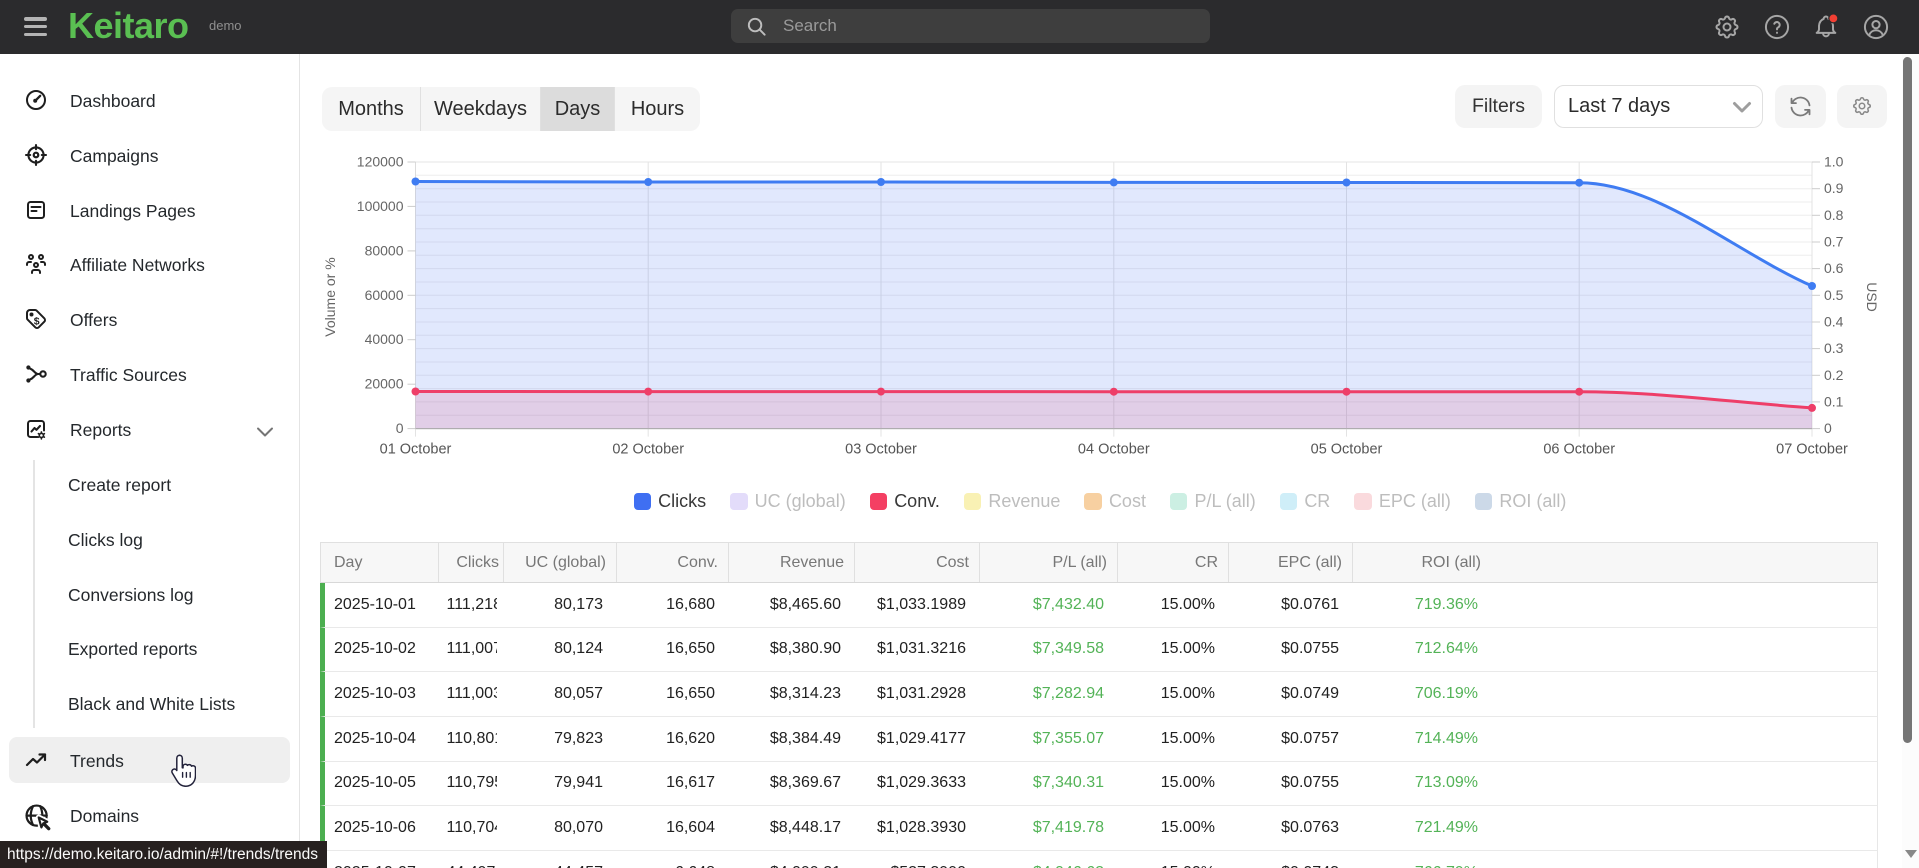 This screenshot has height=868, width=1919. Describe the element at coordinates (1834, 215) in the screenshot. I see `svg-text: 0.8` at that location.